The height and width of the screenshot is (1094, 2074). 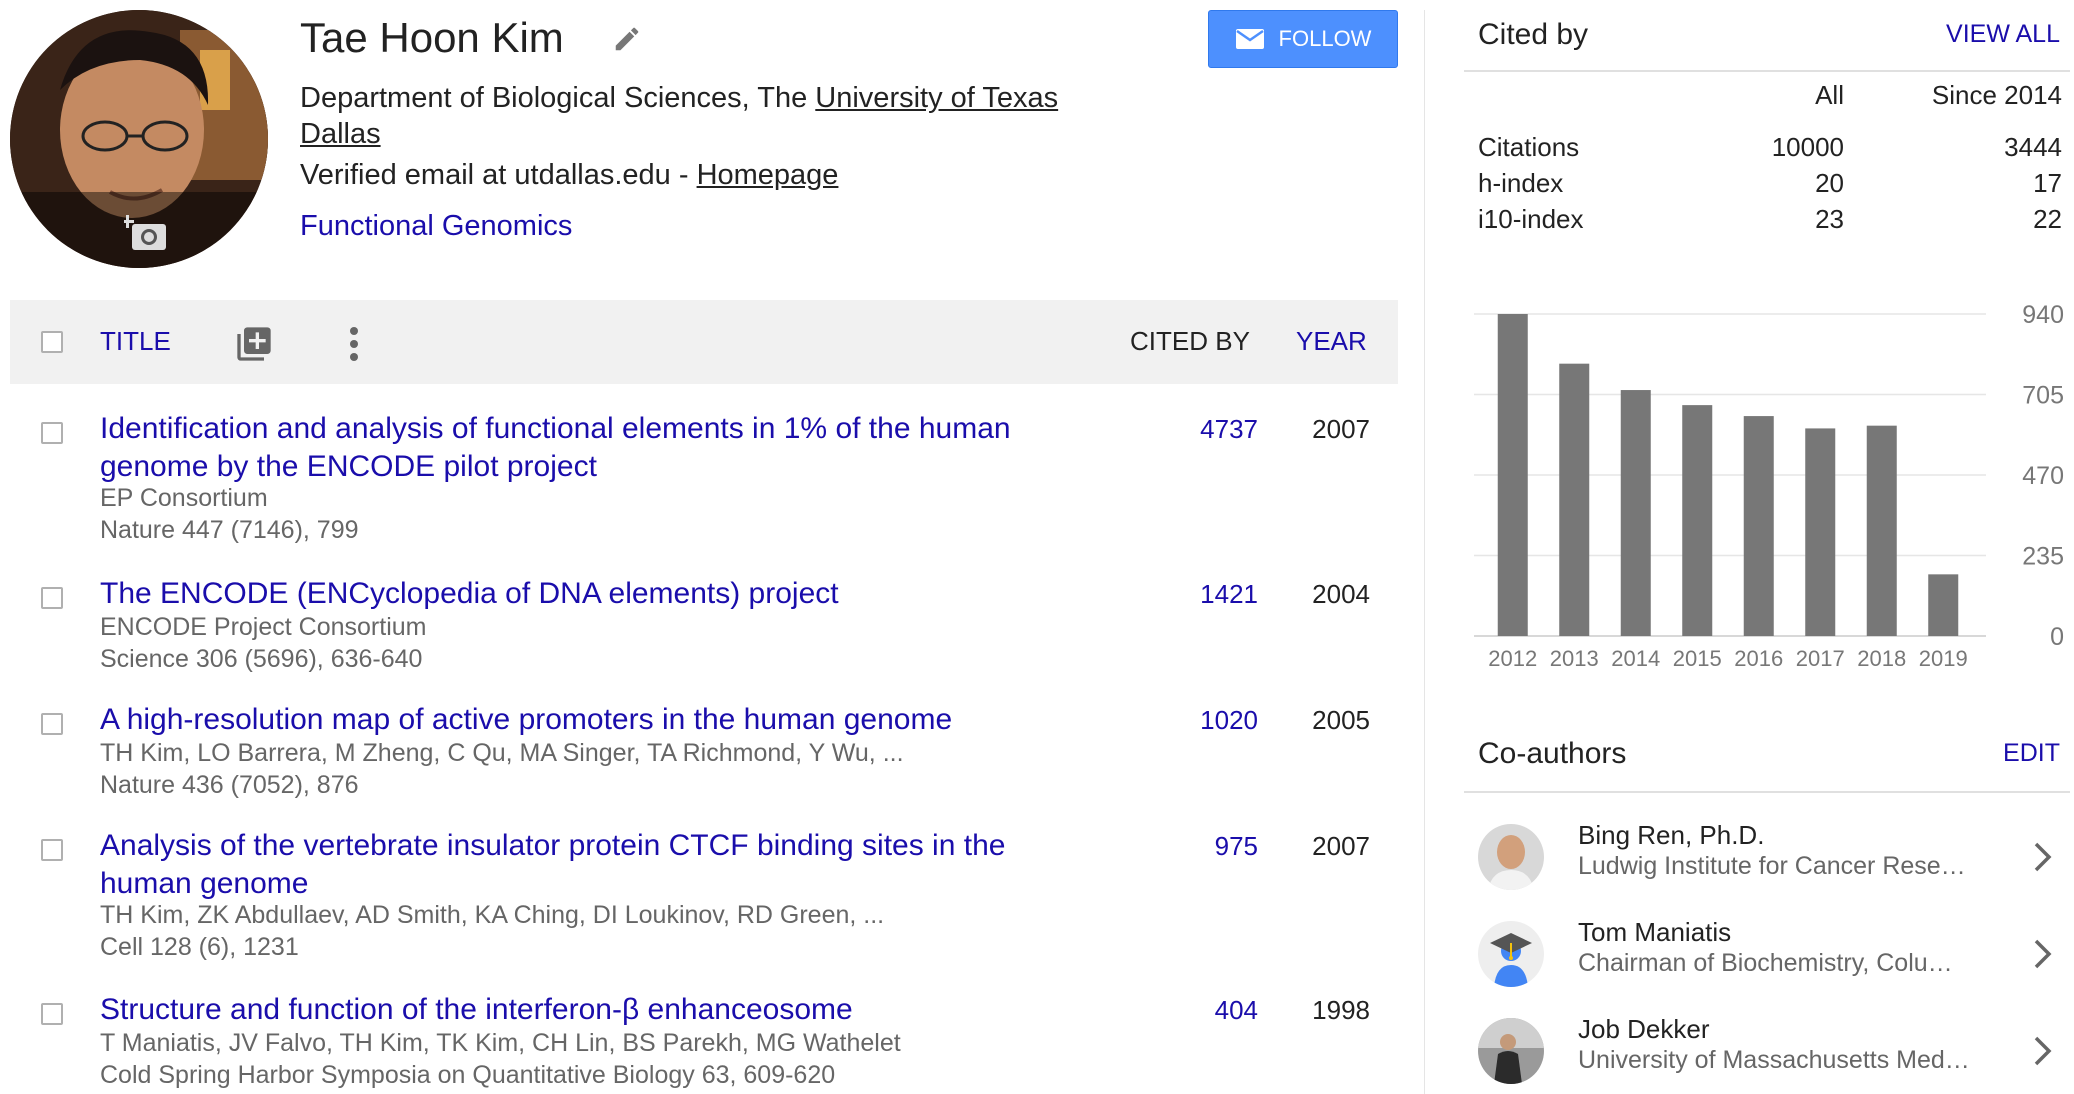 What do you see at coordinates (1996, 95) in the screenshot?
I see `col-since-header: Since 2014` at bounding box center [1996, 95].